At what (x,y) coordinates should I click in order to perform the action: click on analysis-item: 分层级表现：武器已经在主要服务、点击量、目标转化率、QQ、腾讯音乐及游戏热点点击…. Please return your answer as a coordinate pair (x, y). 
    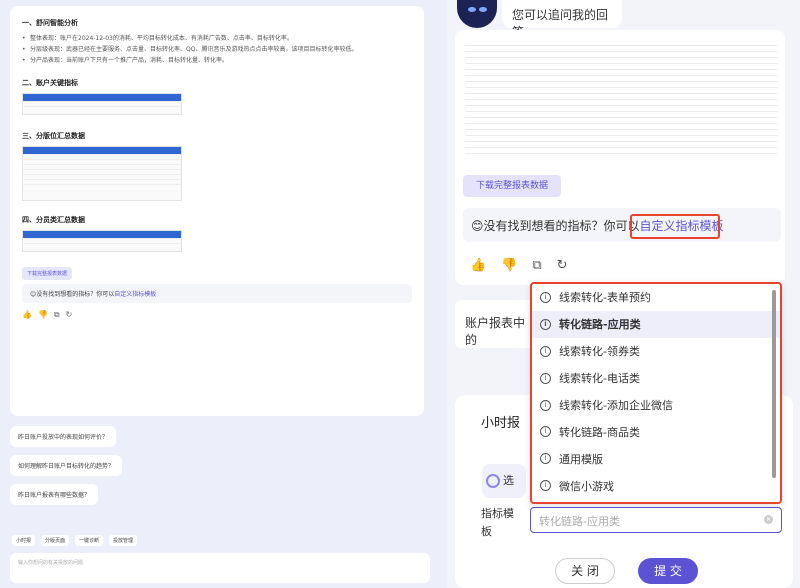
    Looking at the image, I should click on (217, 49).